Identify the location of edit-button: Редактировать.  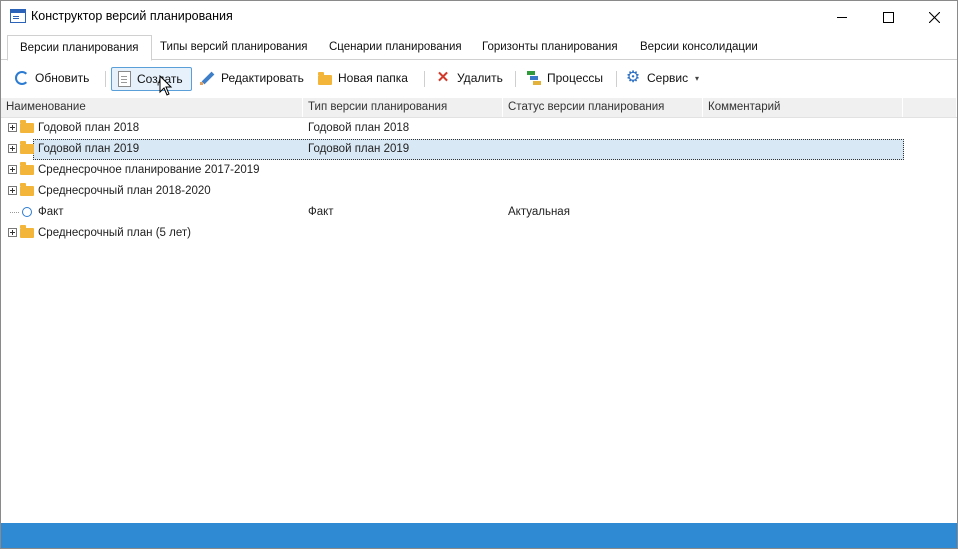
(251, 78).